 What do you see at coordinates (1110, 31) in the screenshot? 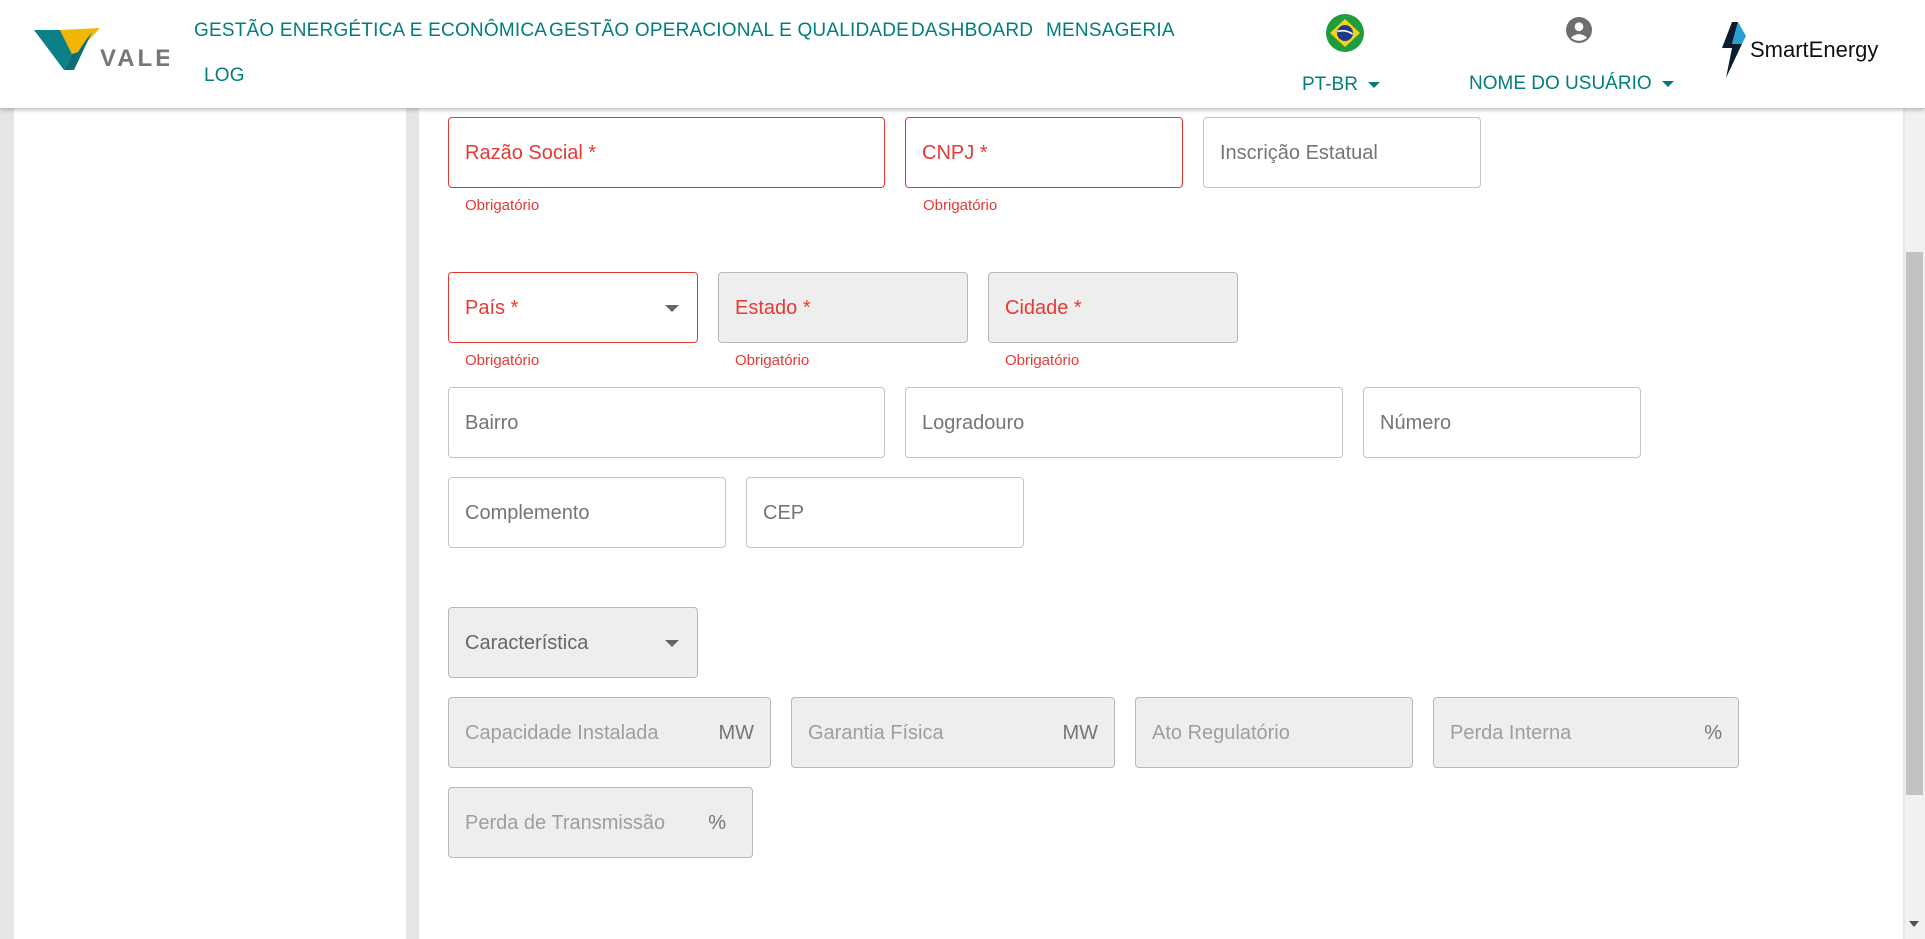
I see `nav-mensageria: MENSAGERIA` at bounding box center [1110, 31].